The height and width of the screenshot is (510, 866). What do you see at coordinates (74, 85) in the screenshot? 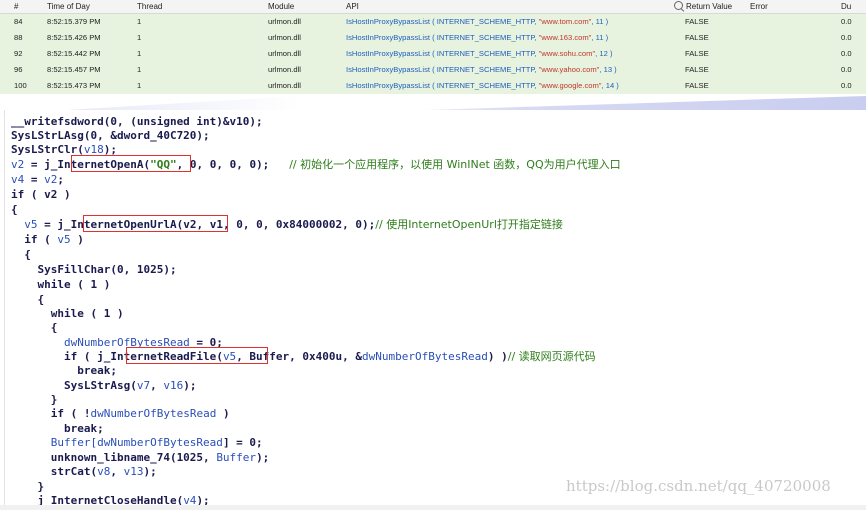
I see `row-time: 8:52:15.473 PM` at bounding box center [74, 85].